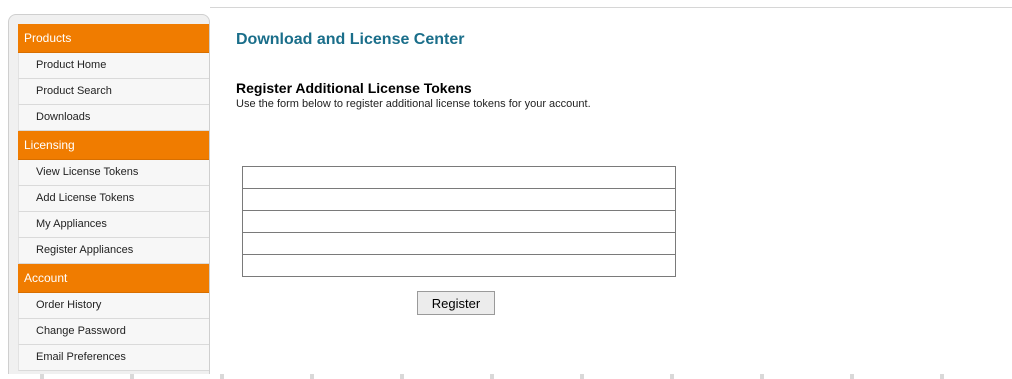 The width and height of the screenshot is (1012, 379). Describe the element at coordinates (506, 376) in the screenshot. I see `cropped-page-edge` at that location.